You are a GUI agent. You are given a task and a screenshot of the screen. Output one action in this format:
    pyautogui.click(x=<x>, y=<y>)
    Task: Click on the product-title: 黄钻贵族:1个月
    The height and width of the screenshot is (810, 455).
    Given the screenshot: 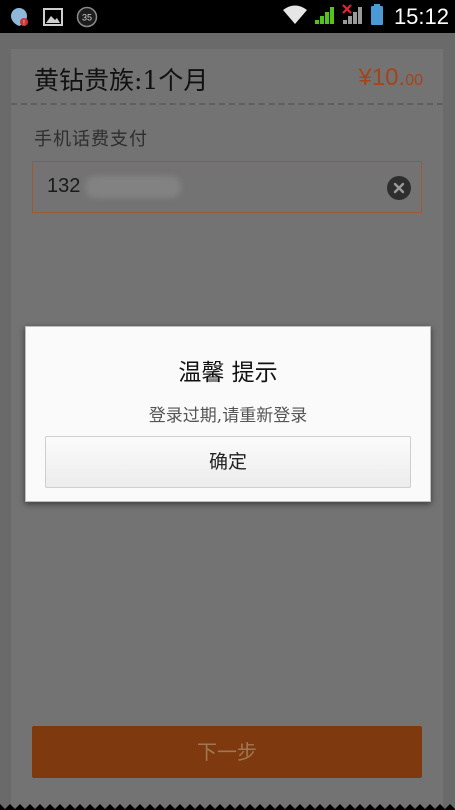 What is the action you would take?
    pyautogui.click(x=121, y=80)
    